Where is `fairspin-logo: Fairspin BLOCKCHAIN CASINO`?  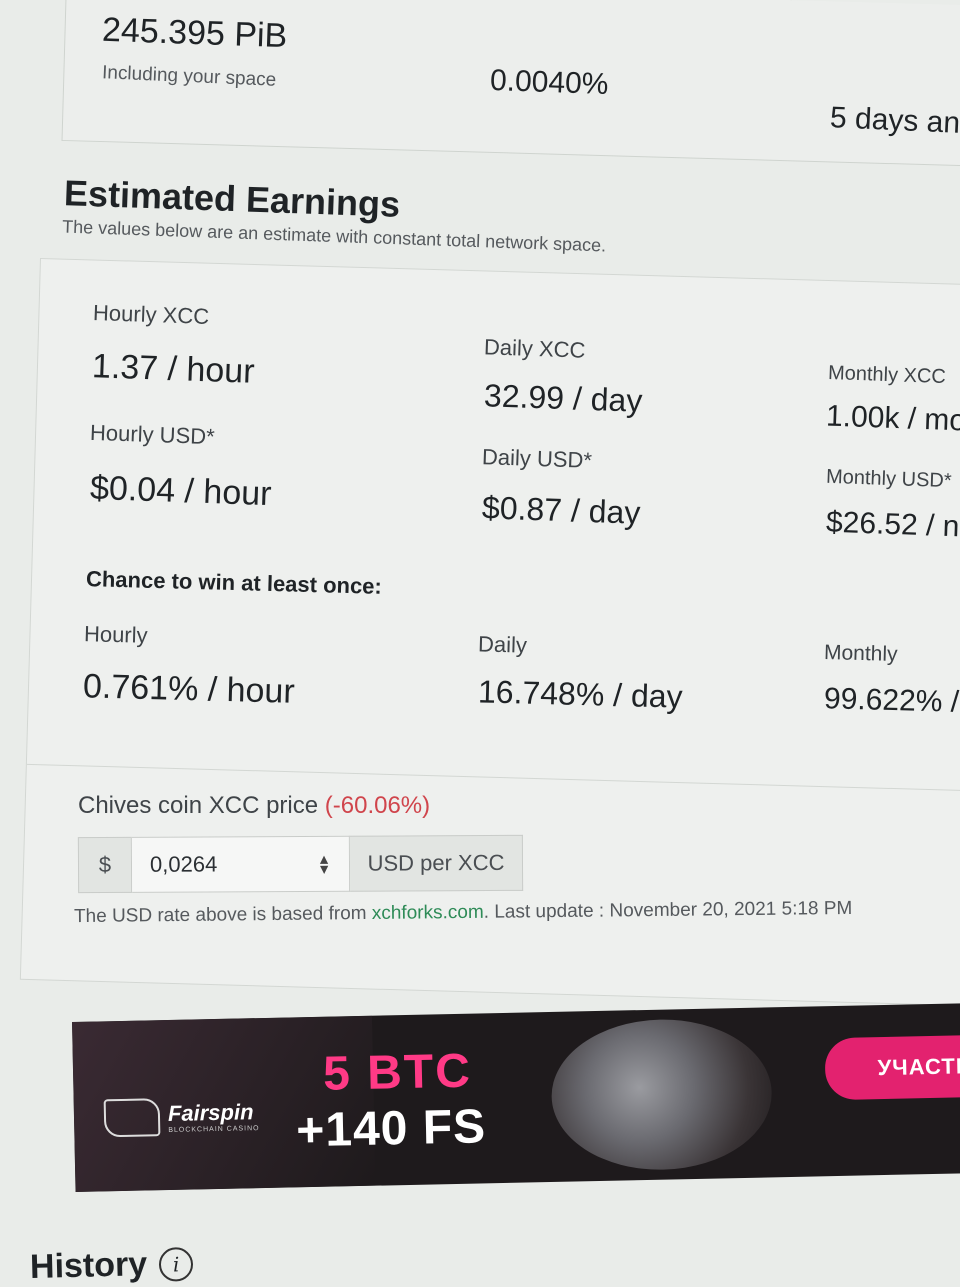 fairspin-logo: Fairspin BLOCKCHAIN CASINO is located at coordinates (181, 1117).